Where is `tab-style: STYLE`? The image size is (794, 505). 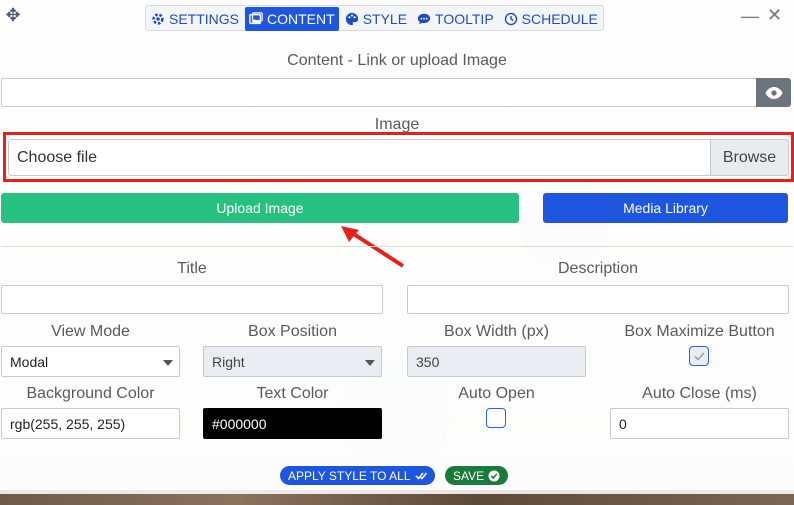 tab-style: STYLE is located at coordinates (376, 19).